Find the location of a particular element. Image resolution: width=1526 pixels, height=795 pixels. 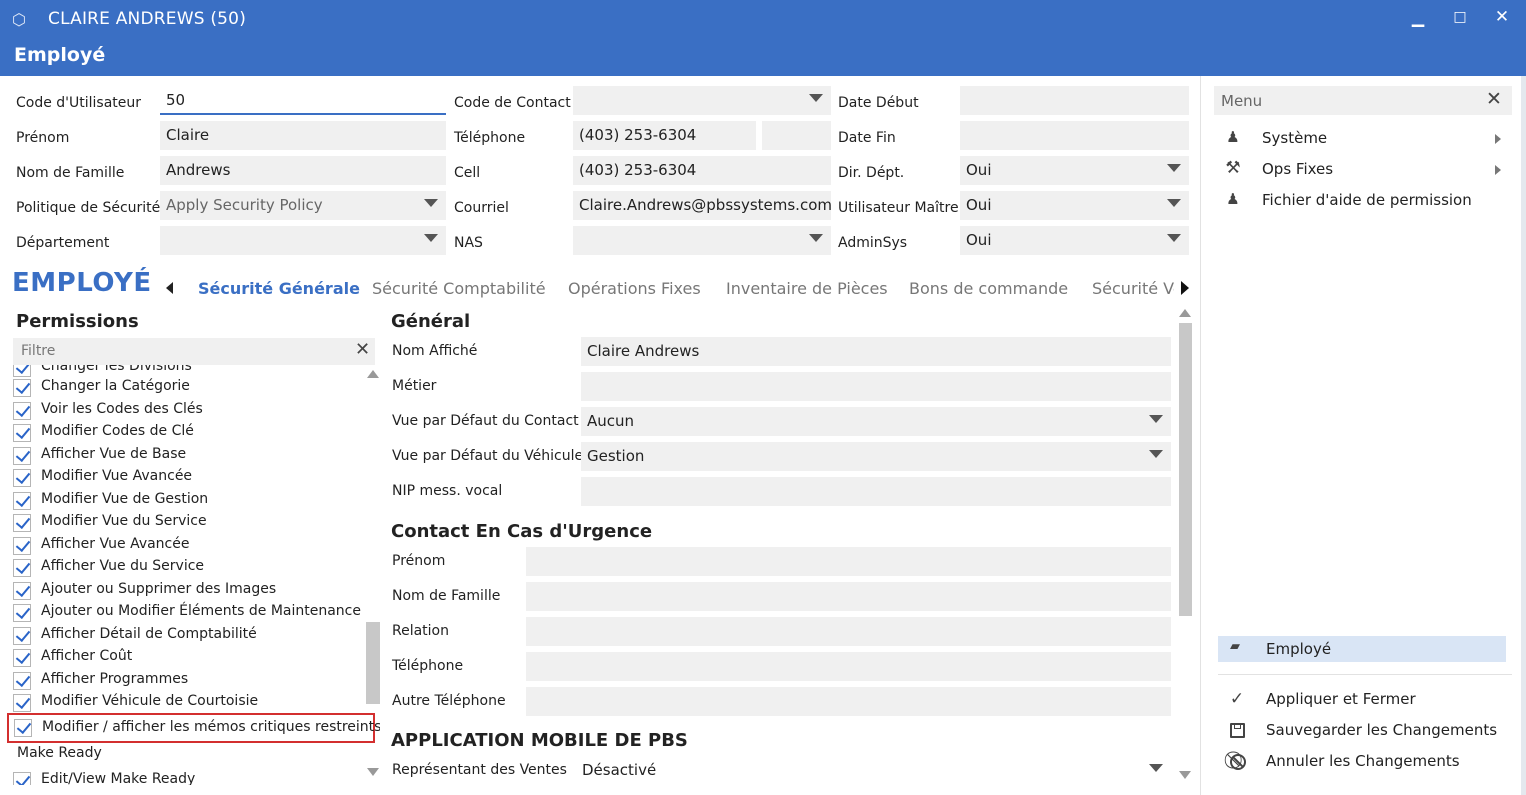

tab-vehicle-security: Sécurité Ve is located at coordinates (1133, 288).